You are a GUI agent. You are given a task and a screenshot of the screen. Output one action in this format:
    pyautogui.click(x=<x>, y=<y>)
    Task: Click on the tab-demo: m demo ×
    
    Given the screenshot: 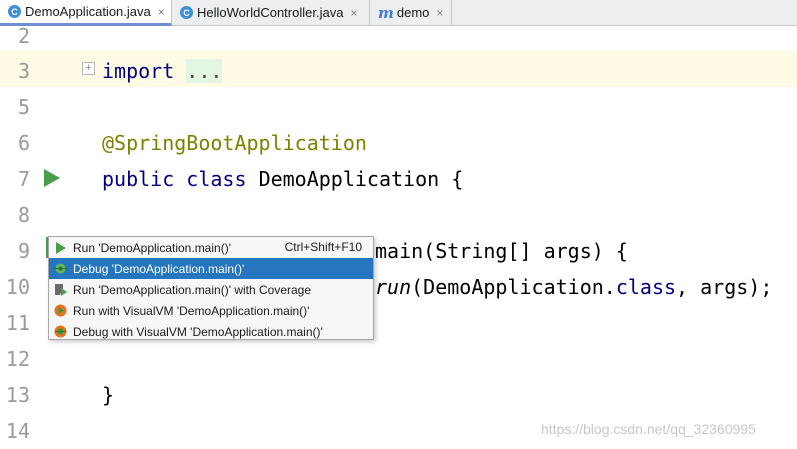 What is the action you would take?
    pyautogui.click(x=411, y=12)
    